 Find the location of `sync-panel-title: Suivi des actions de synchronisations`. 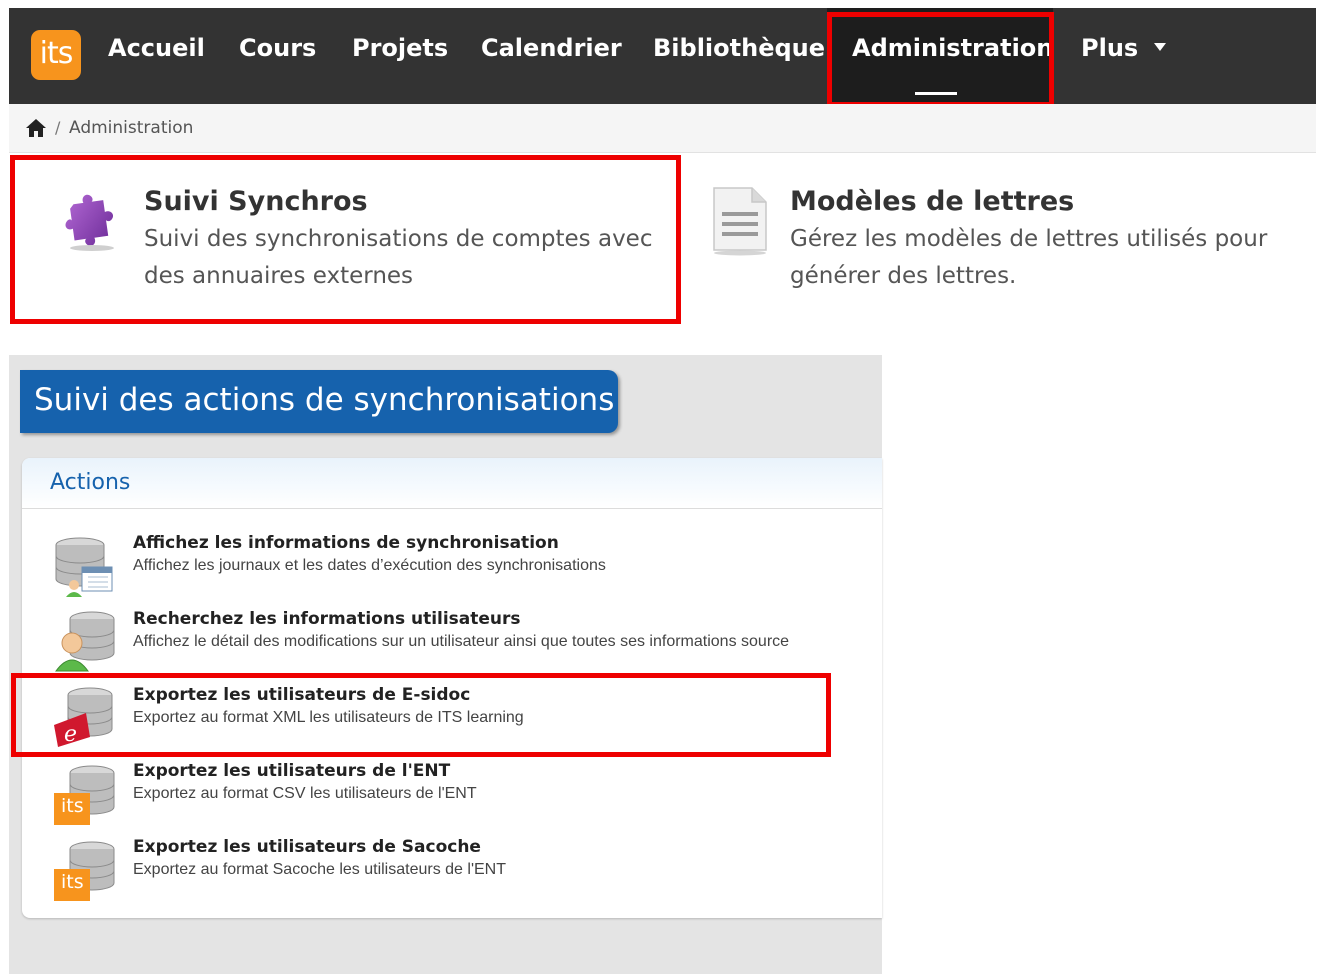

sync-panel-title: Suivi des actions de synchronisations is located at coordinates (324, 400).